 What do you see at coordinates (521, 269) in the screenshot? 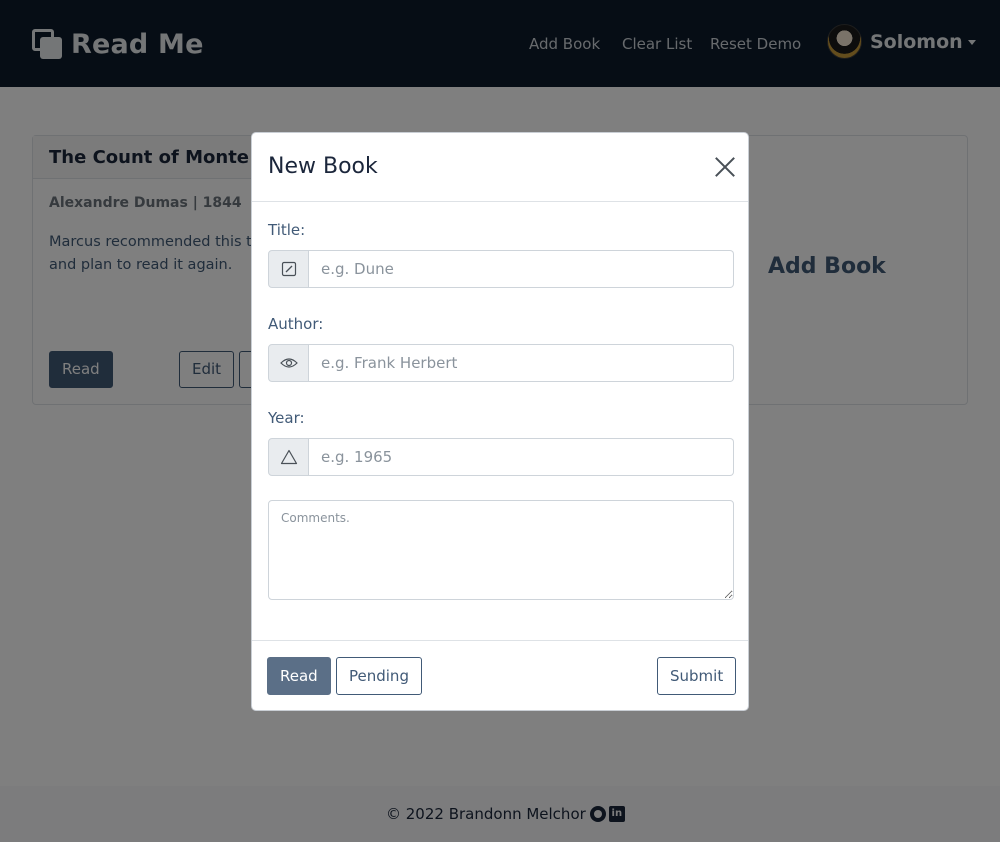
I see `title-input` at bounding box center [521, 269].